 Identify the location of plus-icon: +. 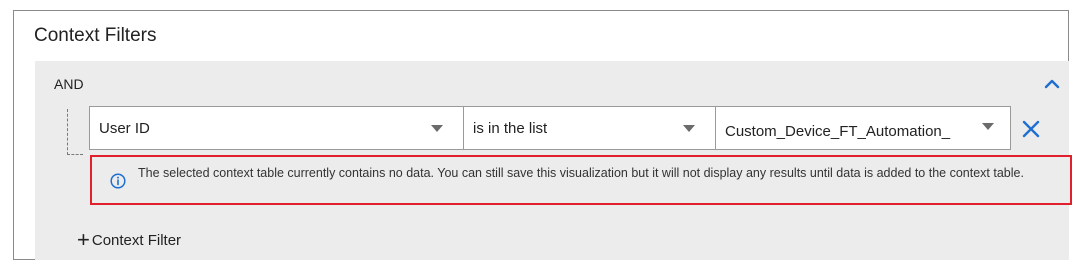
(83, 239).